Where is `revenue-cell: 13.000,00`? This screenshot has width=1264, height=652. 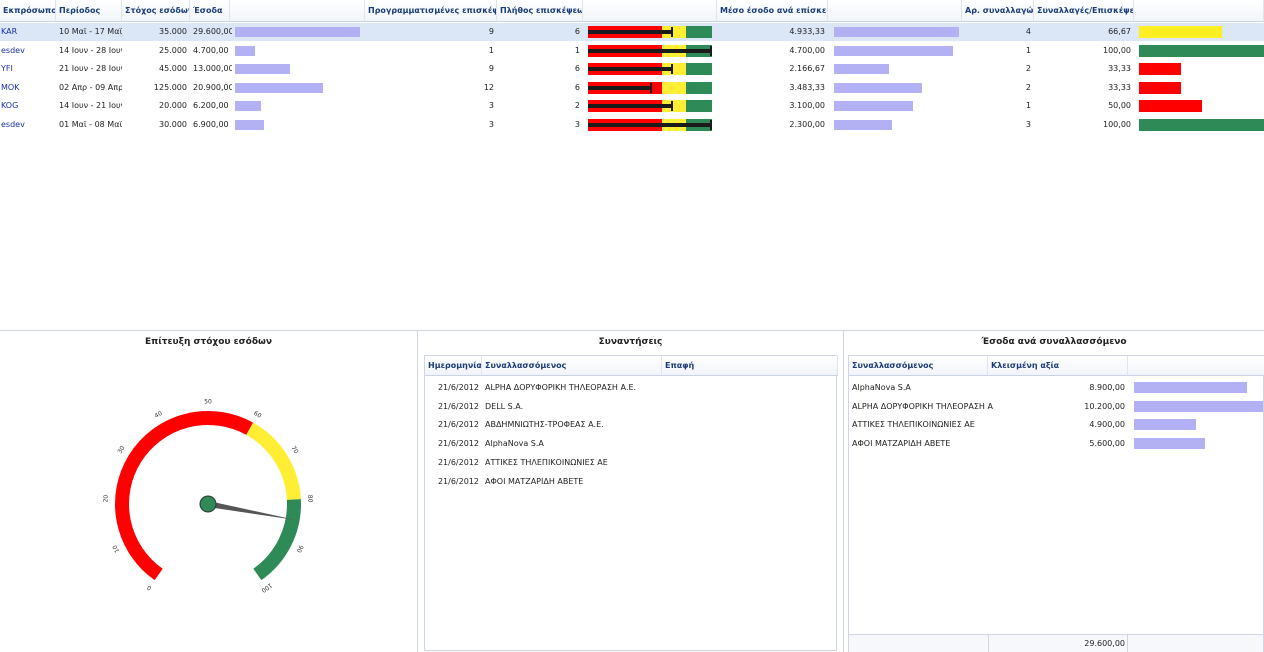
revenue-cell: 13.000,00 is located at coordinates (212, 68).